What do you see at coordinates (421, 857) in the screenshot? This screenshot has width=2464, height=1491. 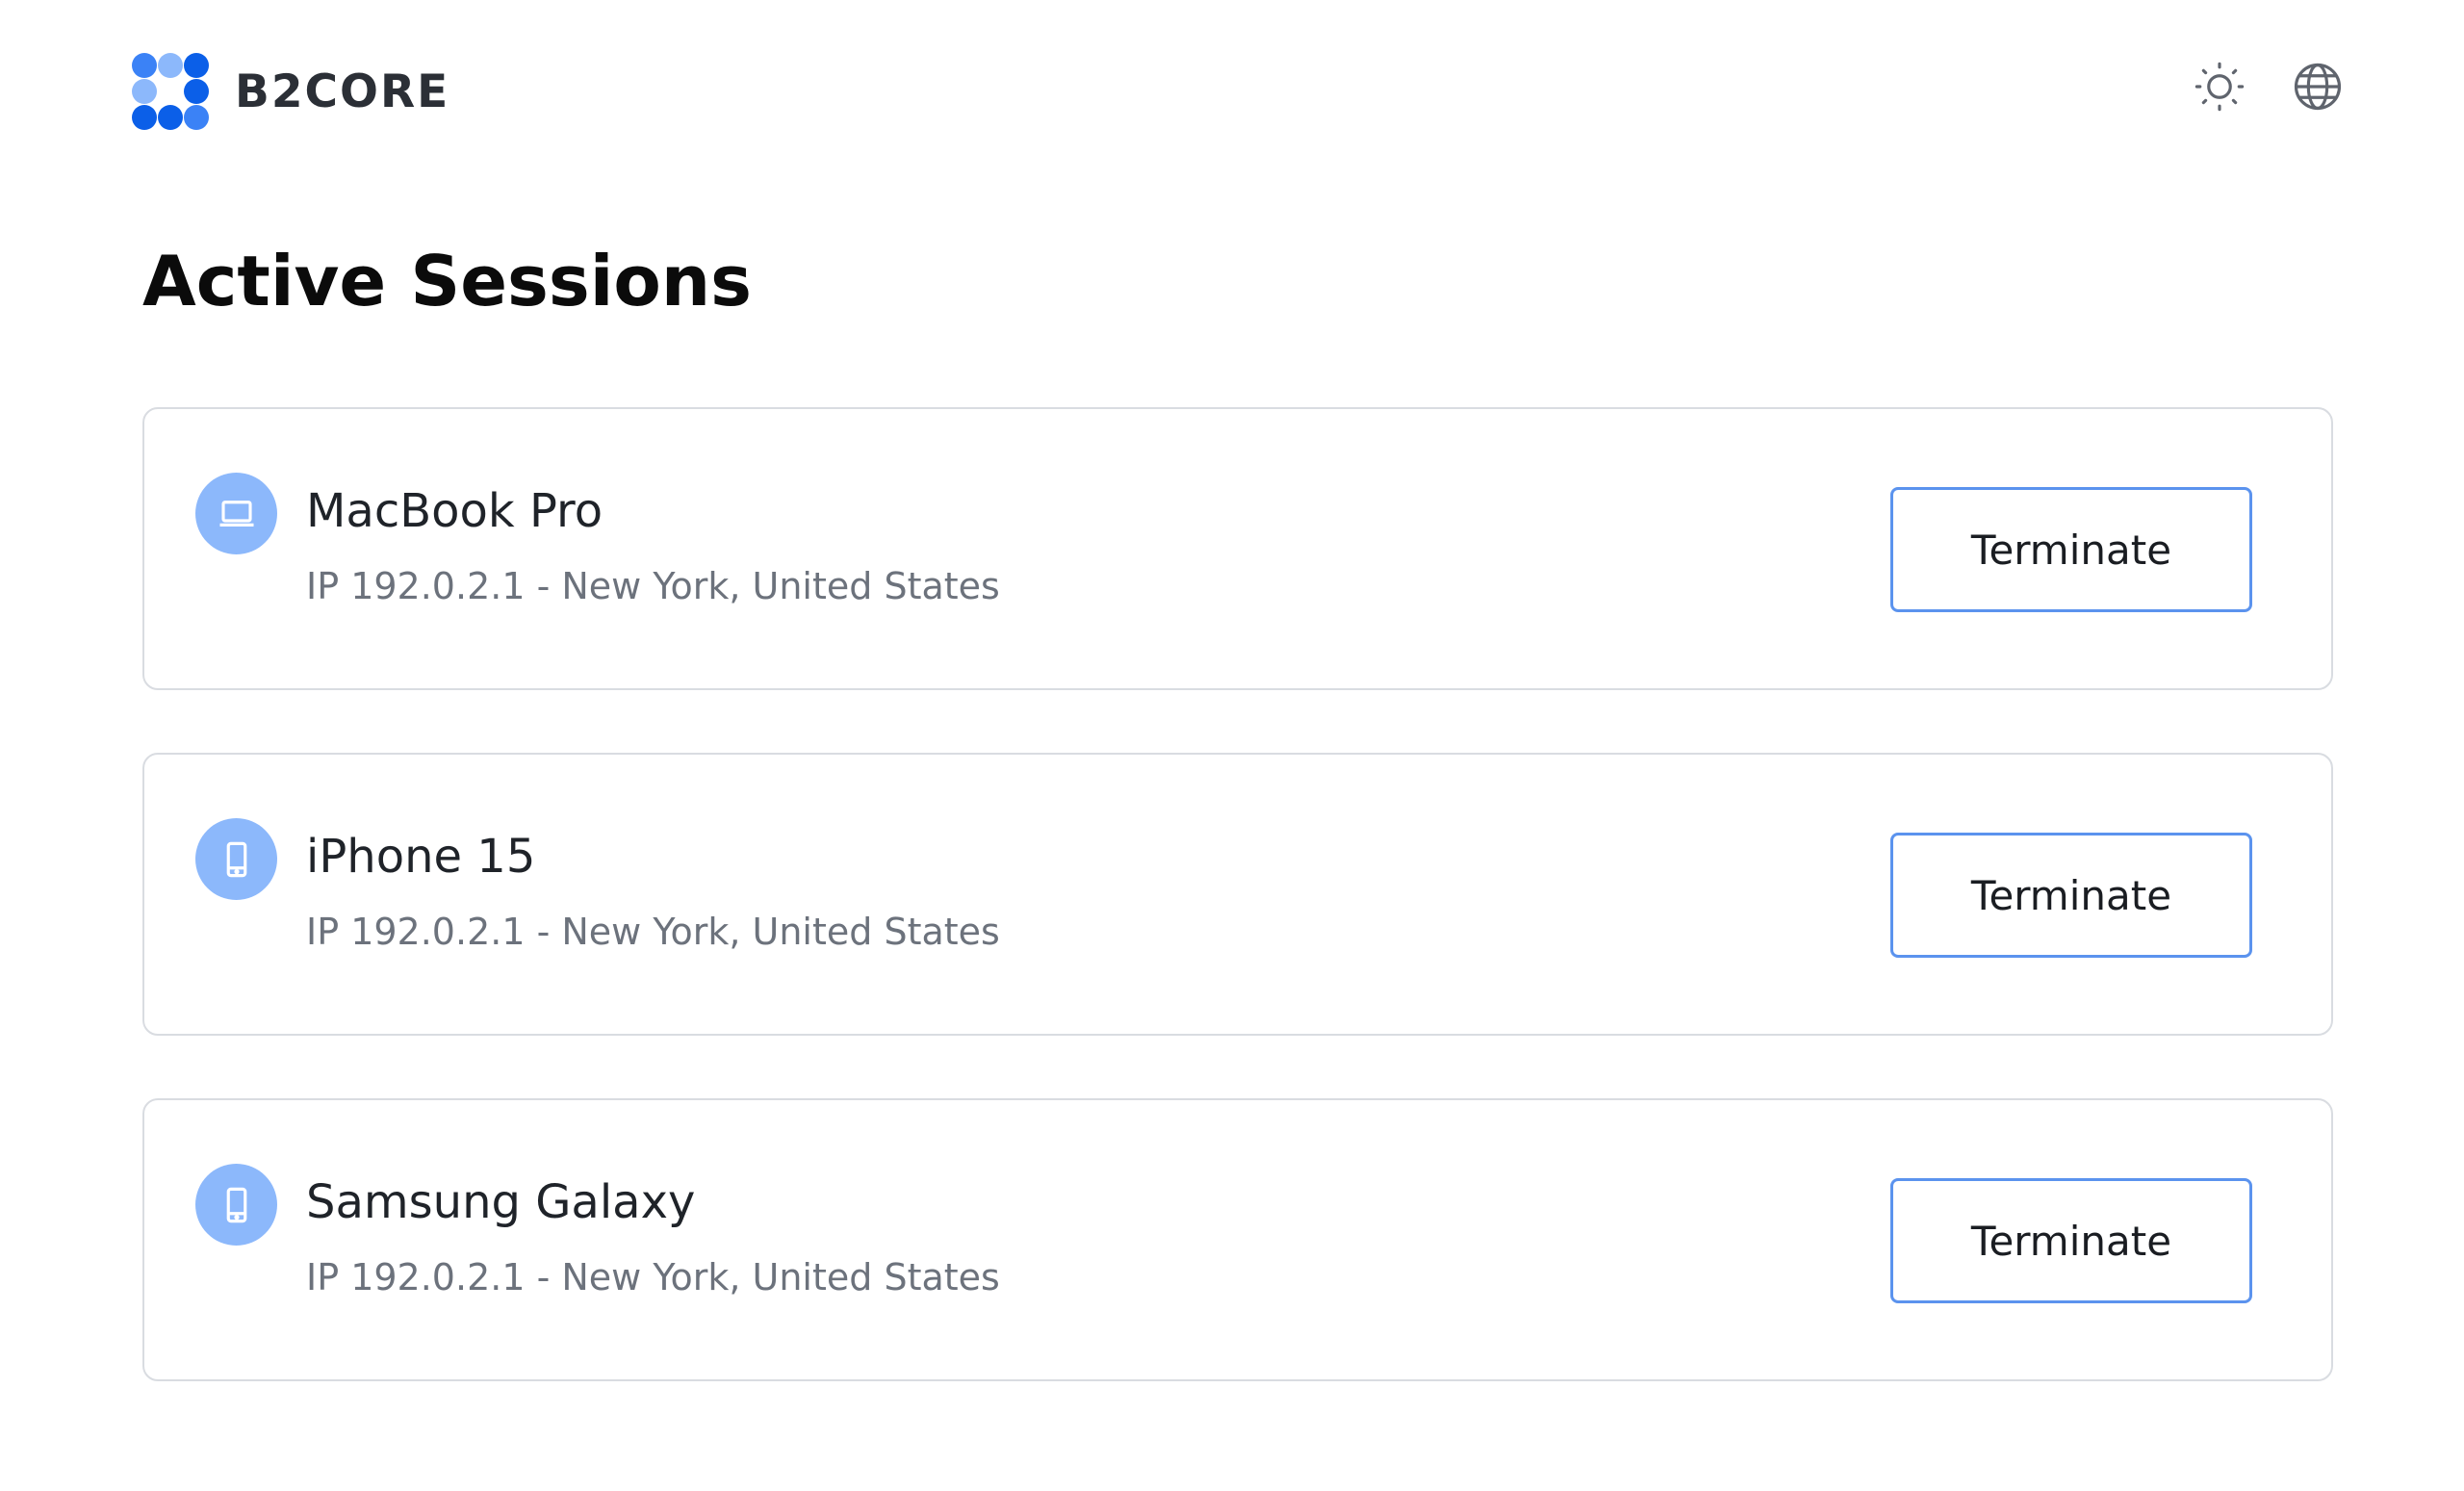 I see `device-name: iPhone 15` at bounding box center [421, 857].